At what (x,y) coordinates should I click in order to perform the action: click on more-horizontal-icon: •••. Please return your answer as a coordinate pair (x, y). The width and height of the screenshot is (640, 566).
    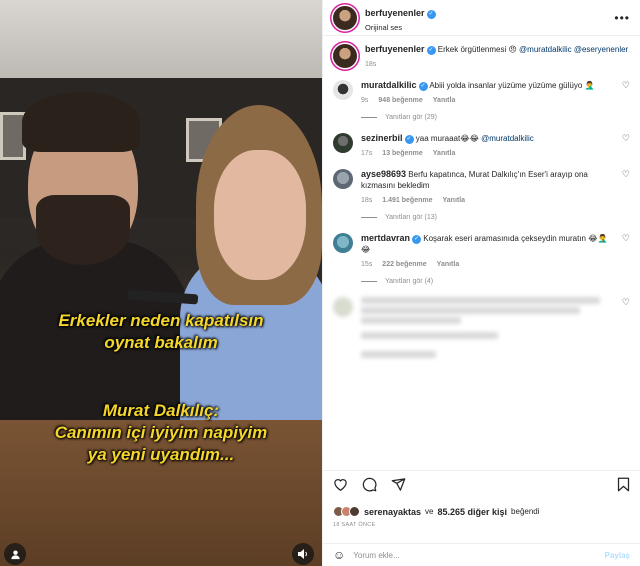
    Looking at the image, I should click on (622, 18).